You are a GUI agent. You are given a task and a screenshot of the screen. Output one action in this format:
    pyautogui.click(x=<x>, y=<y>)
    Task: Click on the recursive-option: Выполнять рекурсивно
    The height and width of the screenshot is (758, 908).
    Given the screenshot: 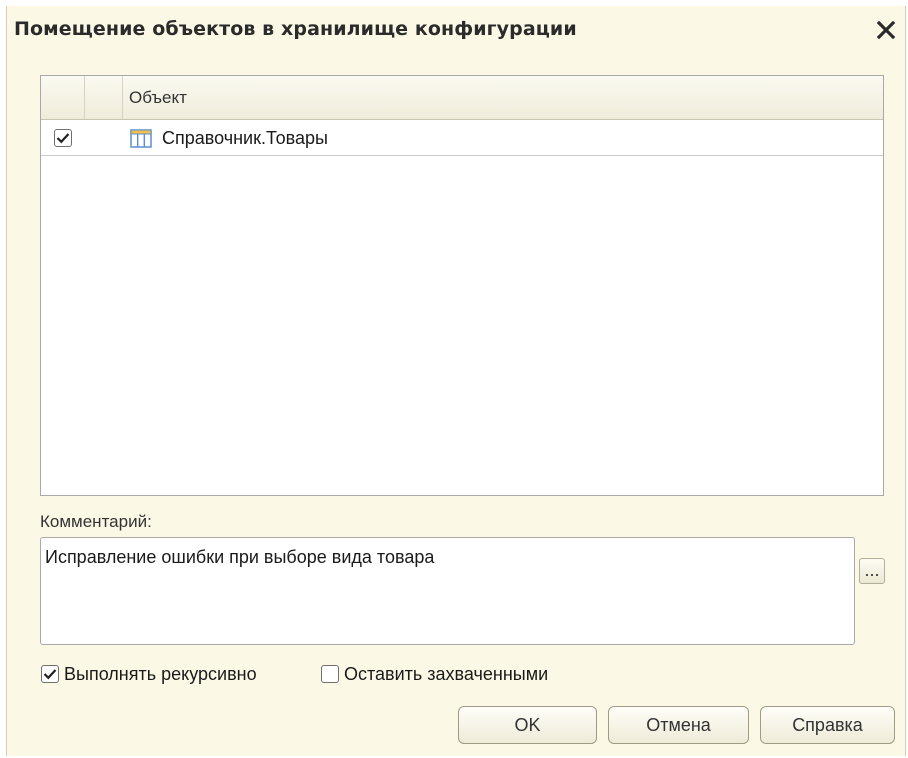 What is the action you would take?
    pyautogui.click(x=149, y=674)
    